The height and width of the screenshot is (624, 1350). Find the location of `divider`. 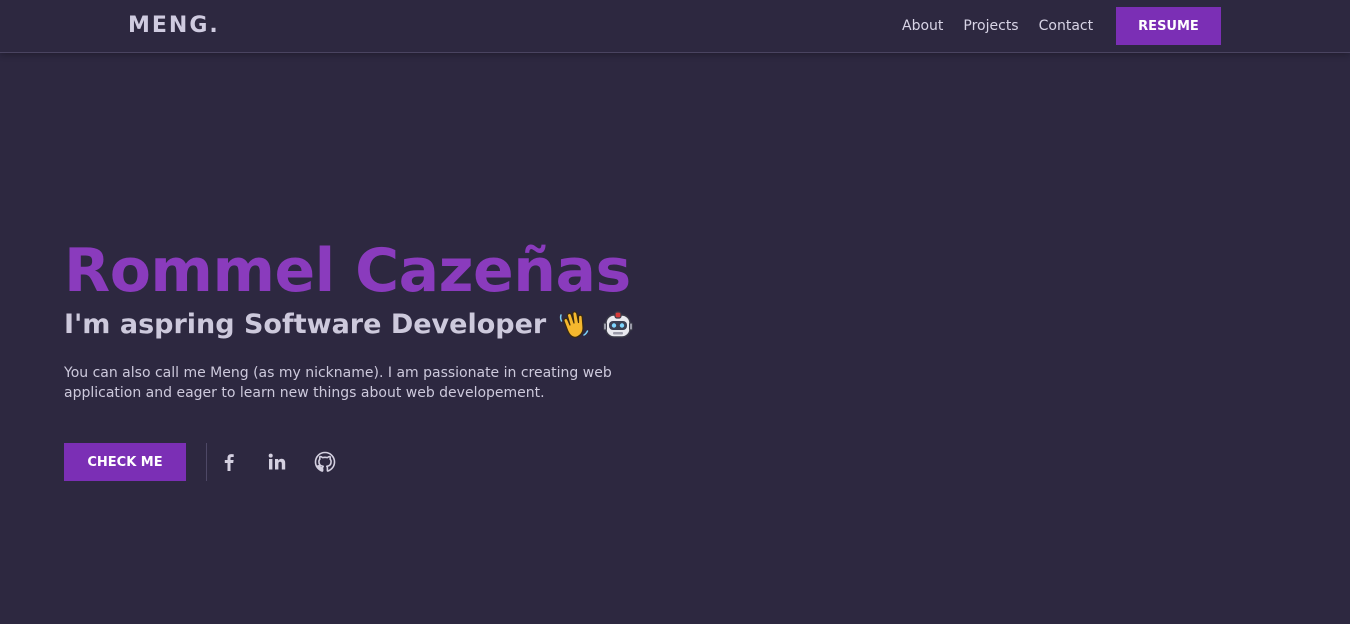

divider is located at coordinates (206, 462).